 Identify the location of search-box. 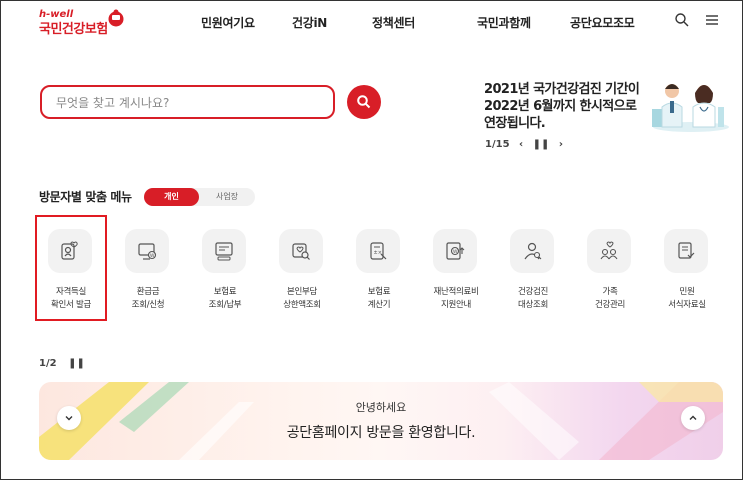
(187, 102).